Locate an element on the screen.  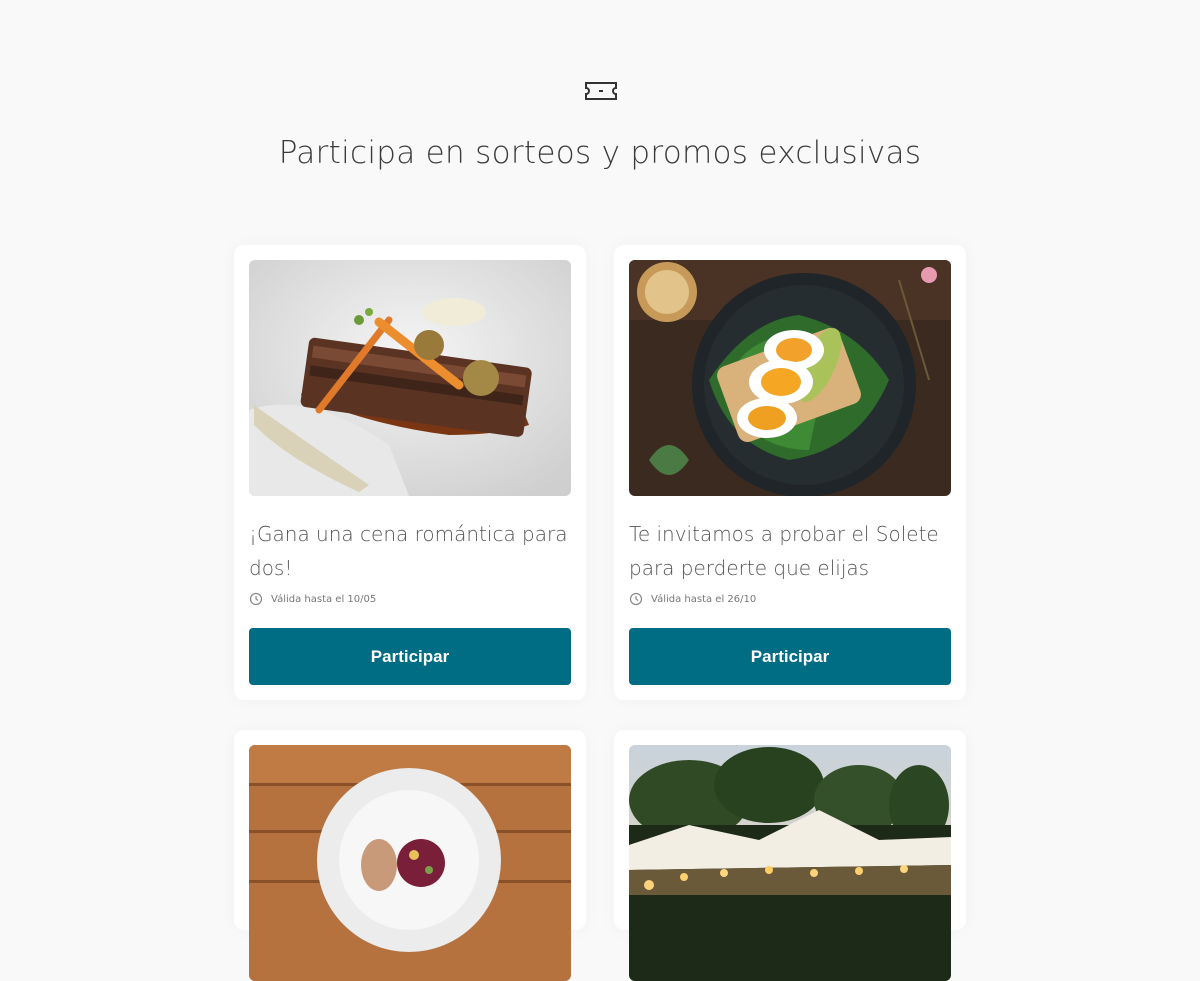
promo-date: Válida hasta el 26/10 is located at coordinates (704, 599).